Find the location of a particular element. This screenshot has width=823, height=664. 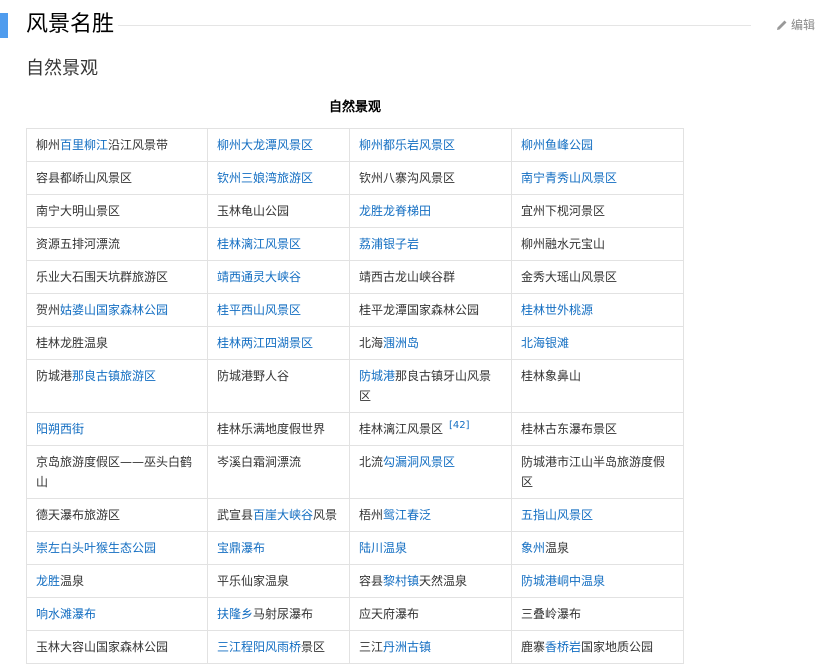

place-text: 北海 is located at coordinates (371, 343).